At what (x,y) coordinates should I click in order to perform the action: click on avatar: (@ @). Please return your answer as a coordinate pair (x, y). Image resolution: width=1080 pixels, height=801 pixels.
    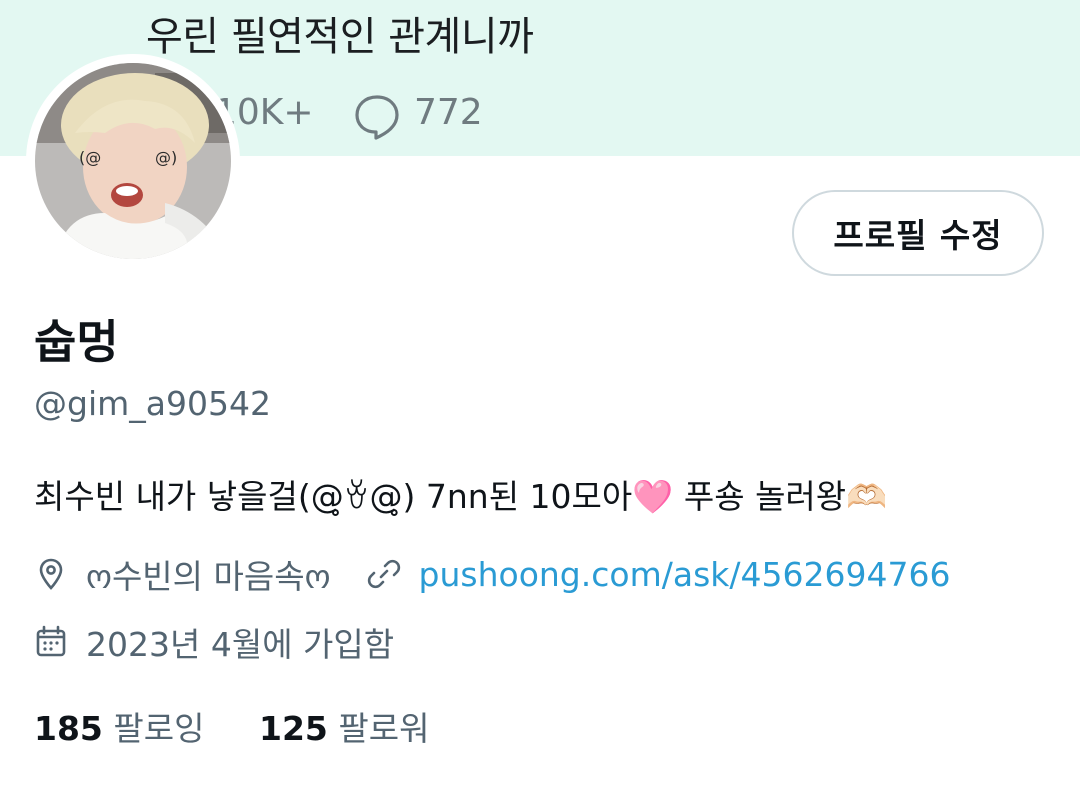
    Looking at the image, I should click on (133, 161).